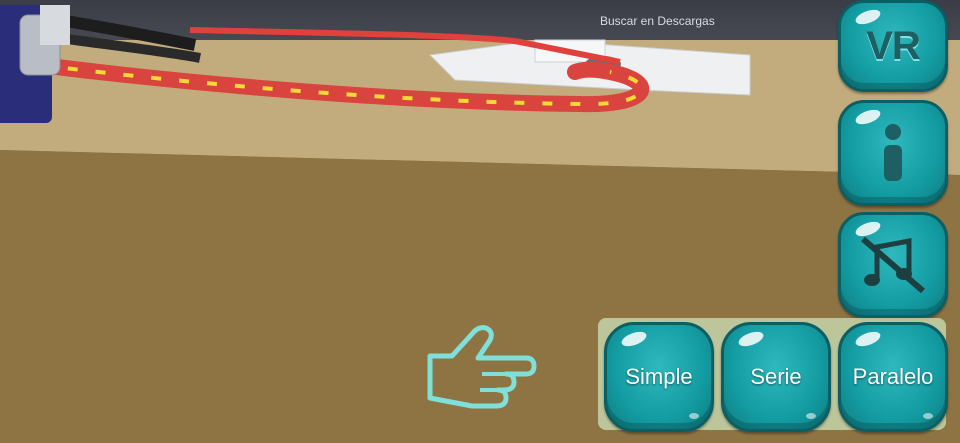  What do you see at coordinates (811, 416) in the screenshot?
I see `serie-button-shine-small` at bounding box center [811, 416].